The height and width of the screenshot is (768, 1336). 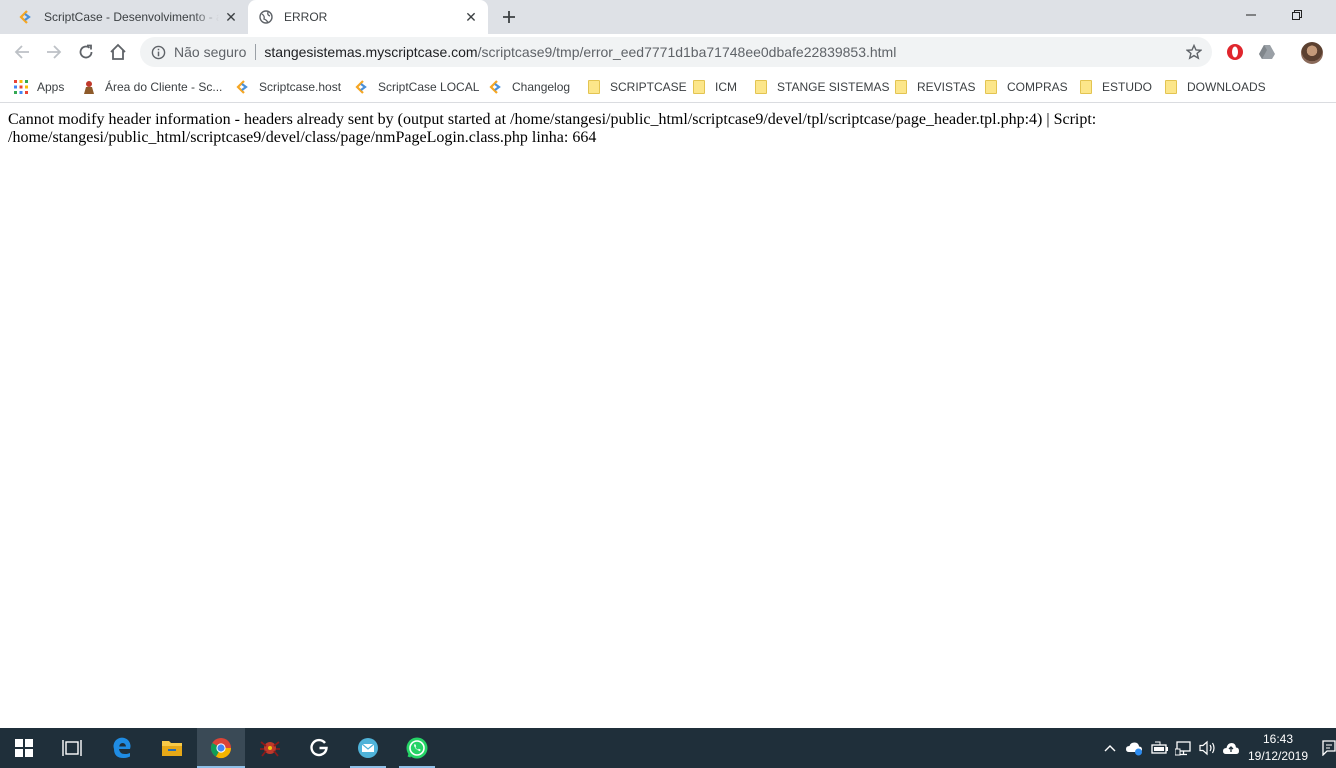 What do you see at coordinates (1231, 748) in the screenshot?
I see `cloud-upload-tray` at bounding box center [1231, 748].